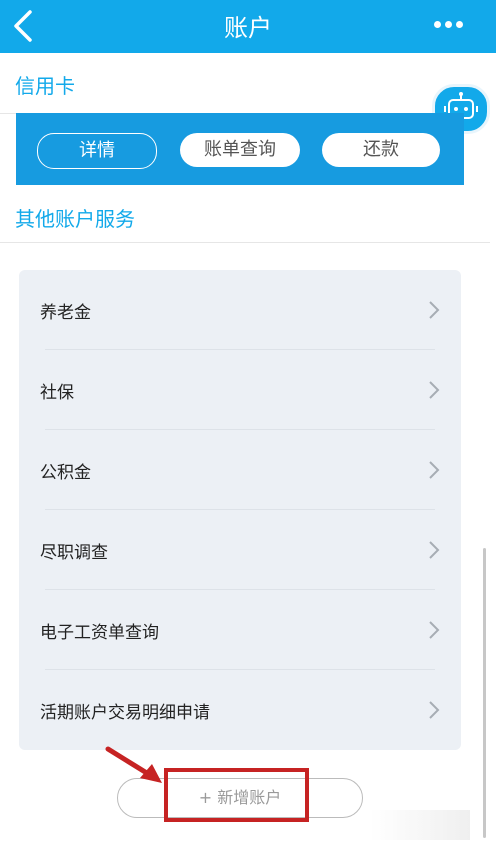  What do you see at coordinates (240, 390) in the screenshot?
I see `list-item: 社保` at bounding box center [240, 390].